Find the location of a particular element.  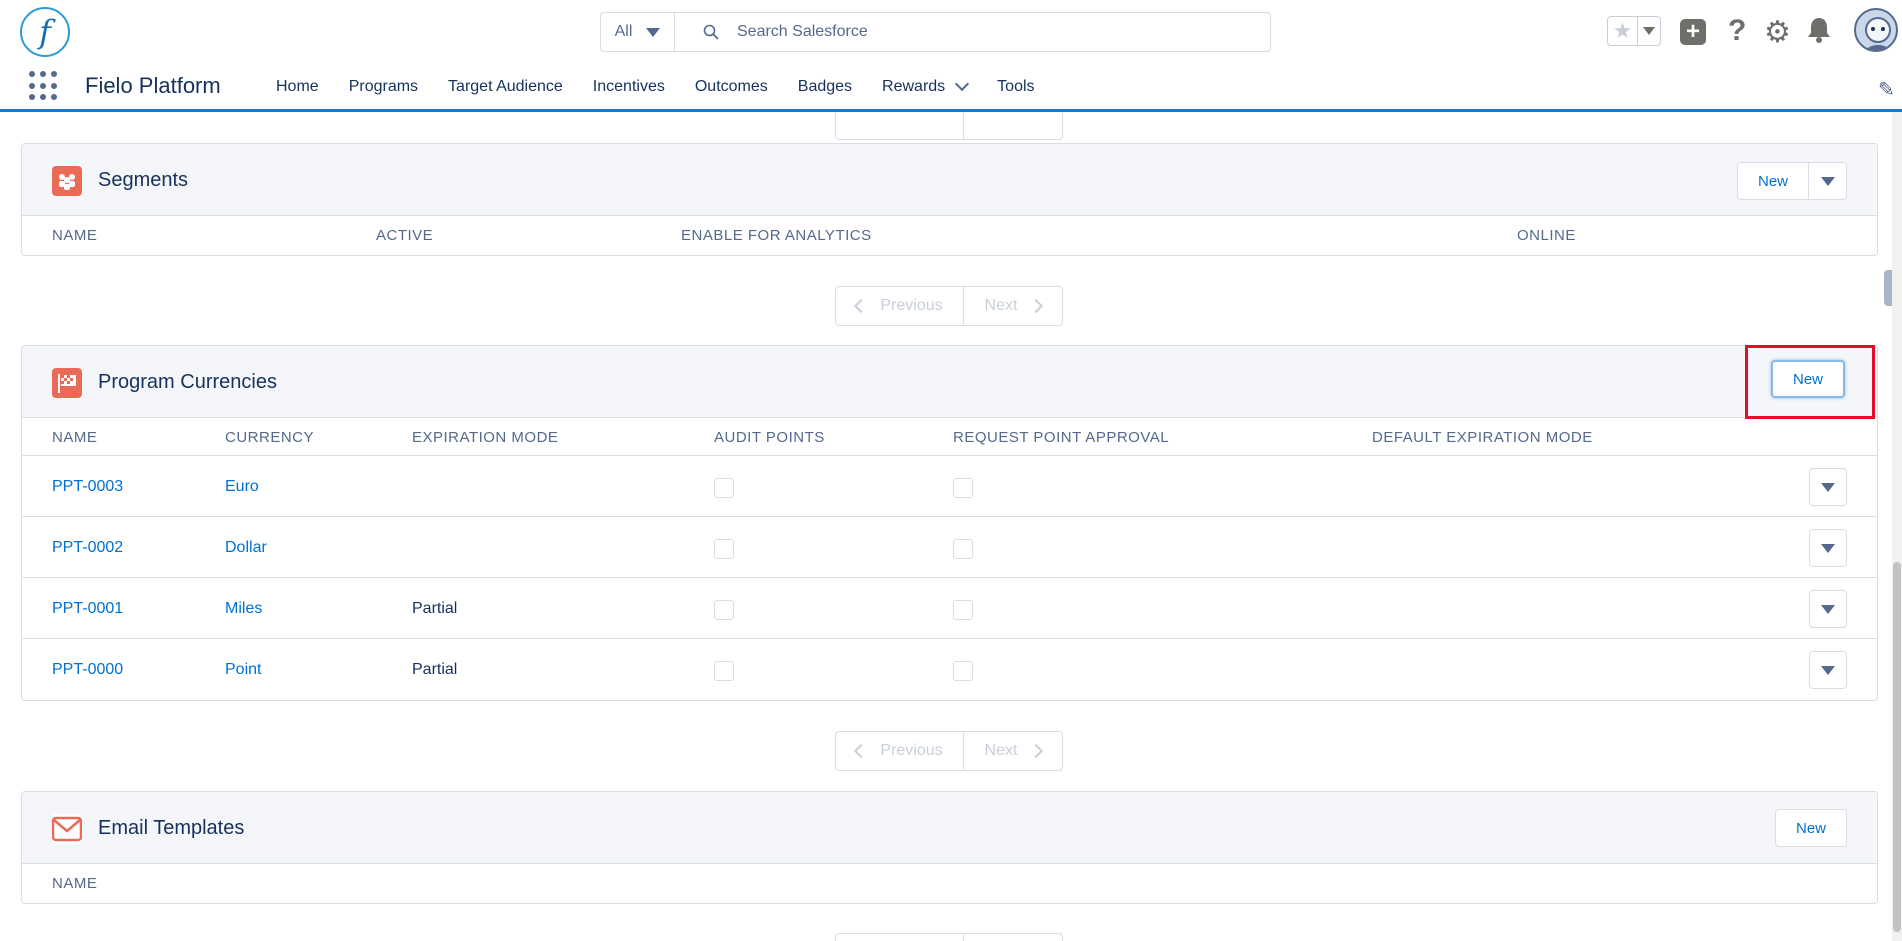

nav-item-tools: Tools is located at coordinates (1015, 87).